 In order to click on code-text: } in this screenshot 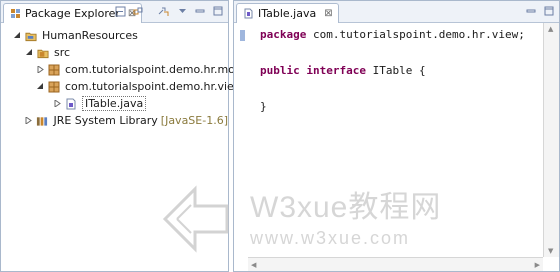, I will do `click(263, 106)`.